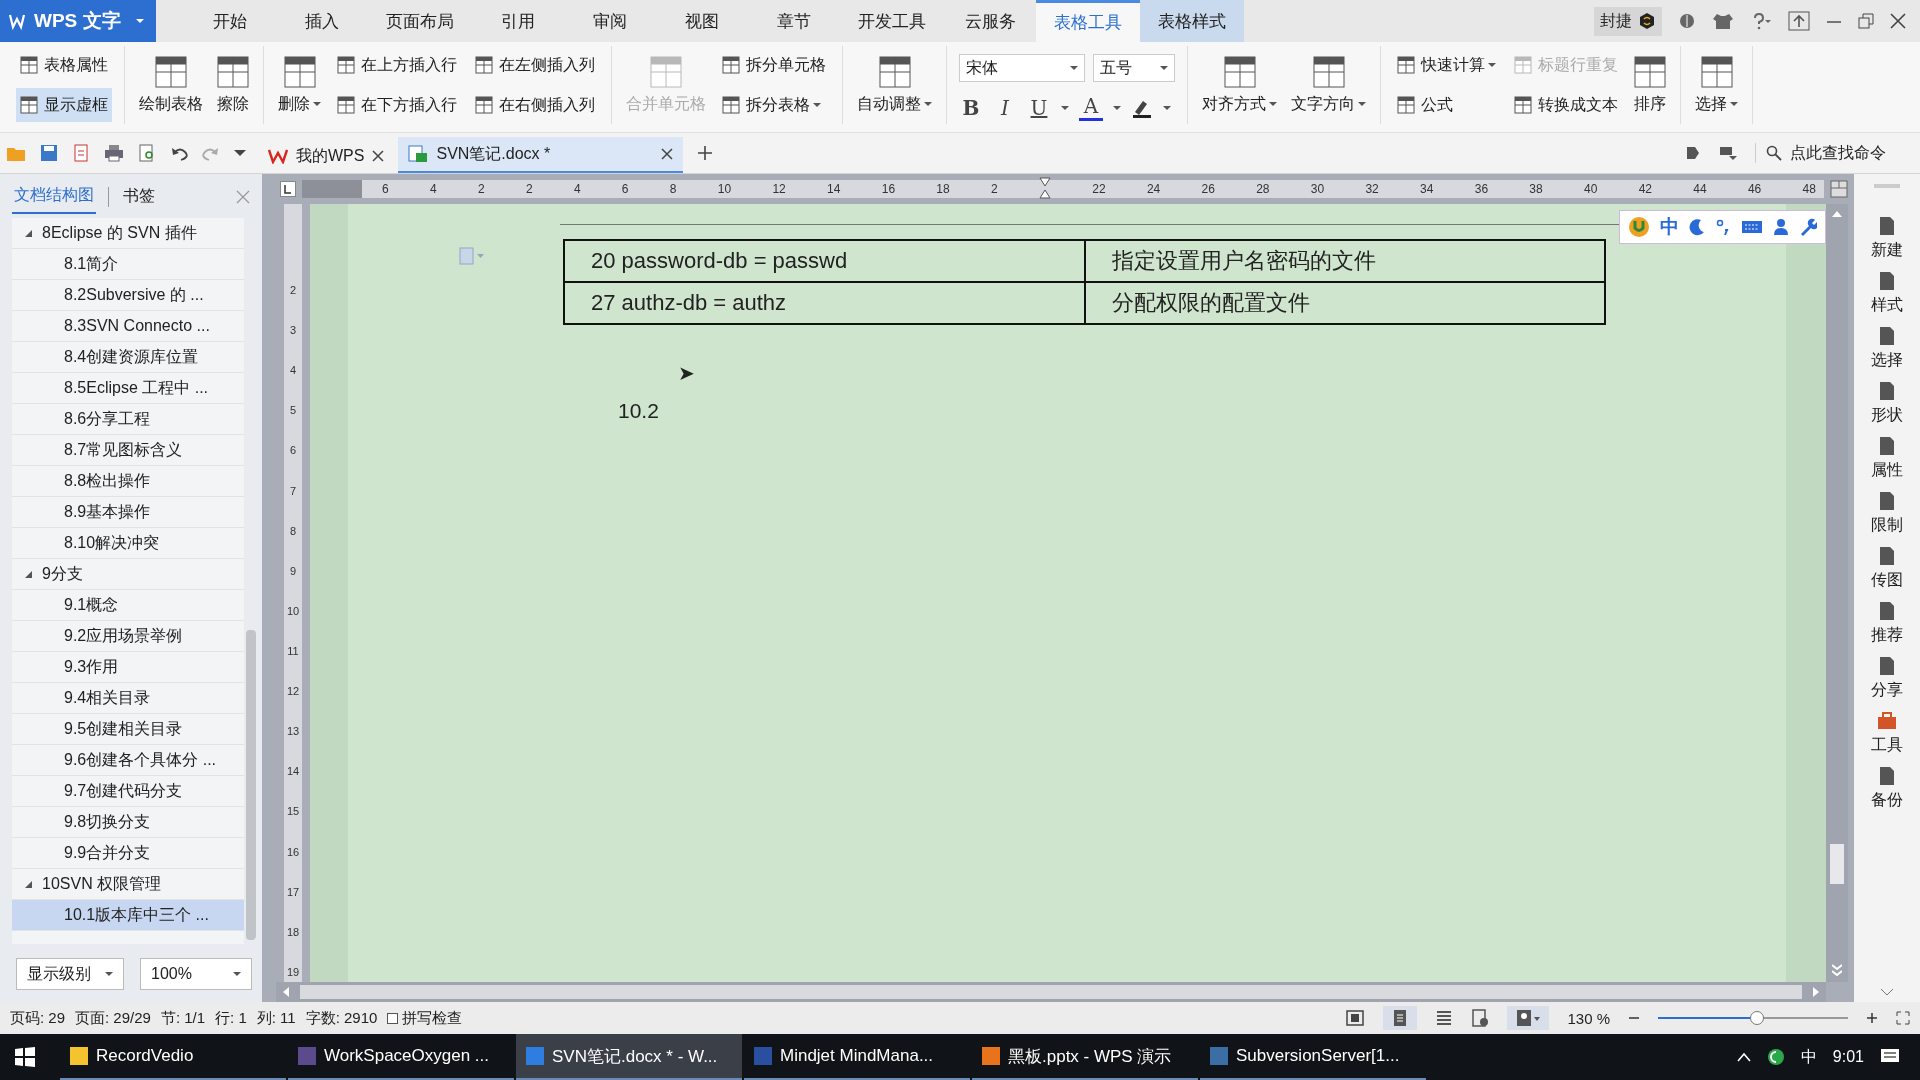 This screenshot has width=1920, height=1080. Describe the element at coordinates (322, 21) in the screenshot. I see `menu-tab: 插入` at that location.